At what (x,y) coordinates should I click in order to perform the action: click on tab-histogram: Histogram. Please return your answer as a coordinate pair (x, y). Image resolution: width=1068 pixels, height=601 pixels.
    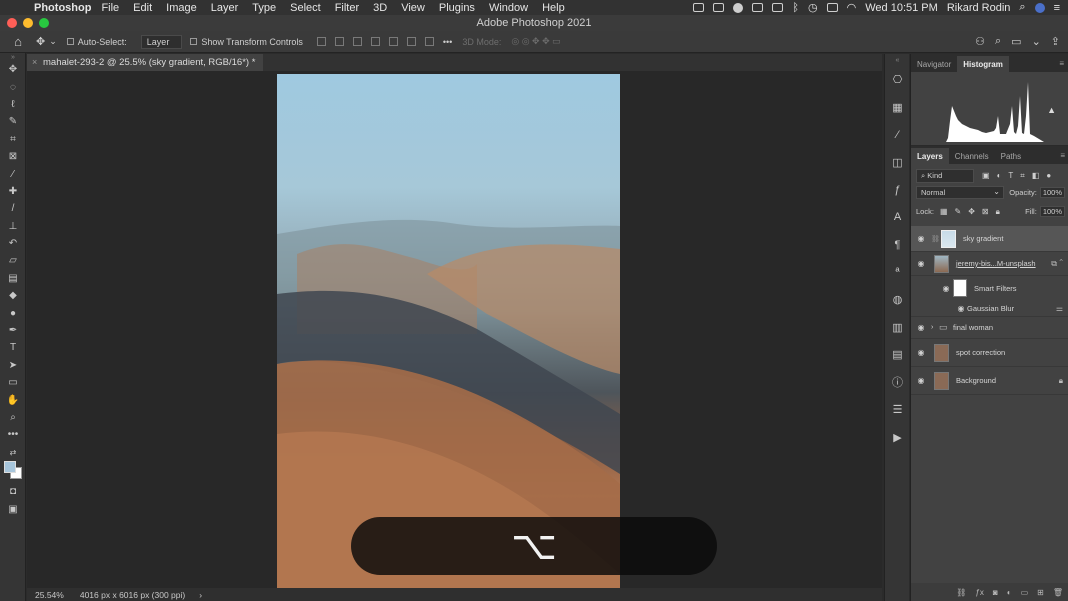
    Looking at the image, I should click on (983, 64).